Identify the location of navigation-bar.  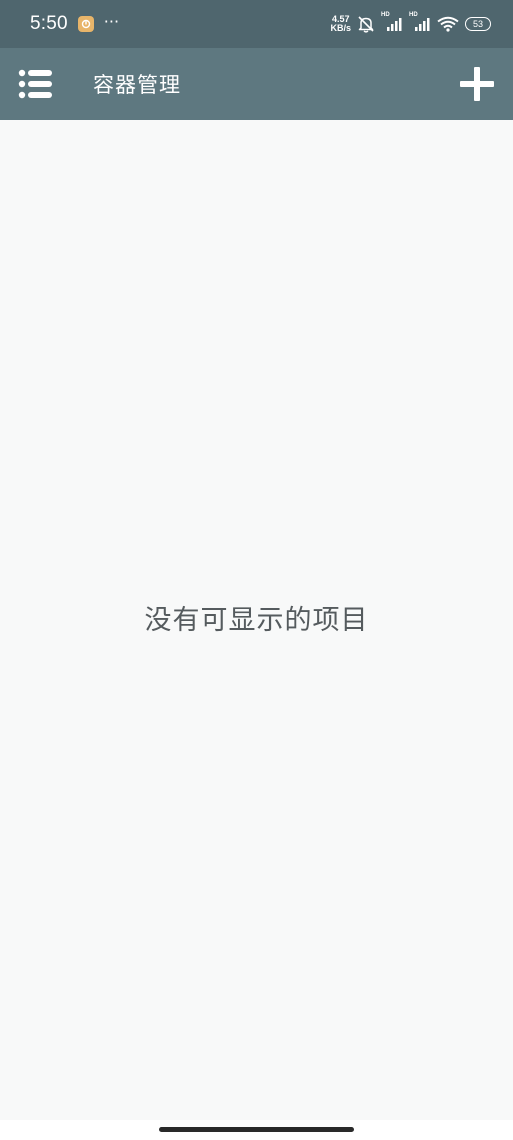
(256, 1130).